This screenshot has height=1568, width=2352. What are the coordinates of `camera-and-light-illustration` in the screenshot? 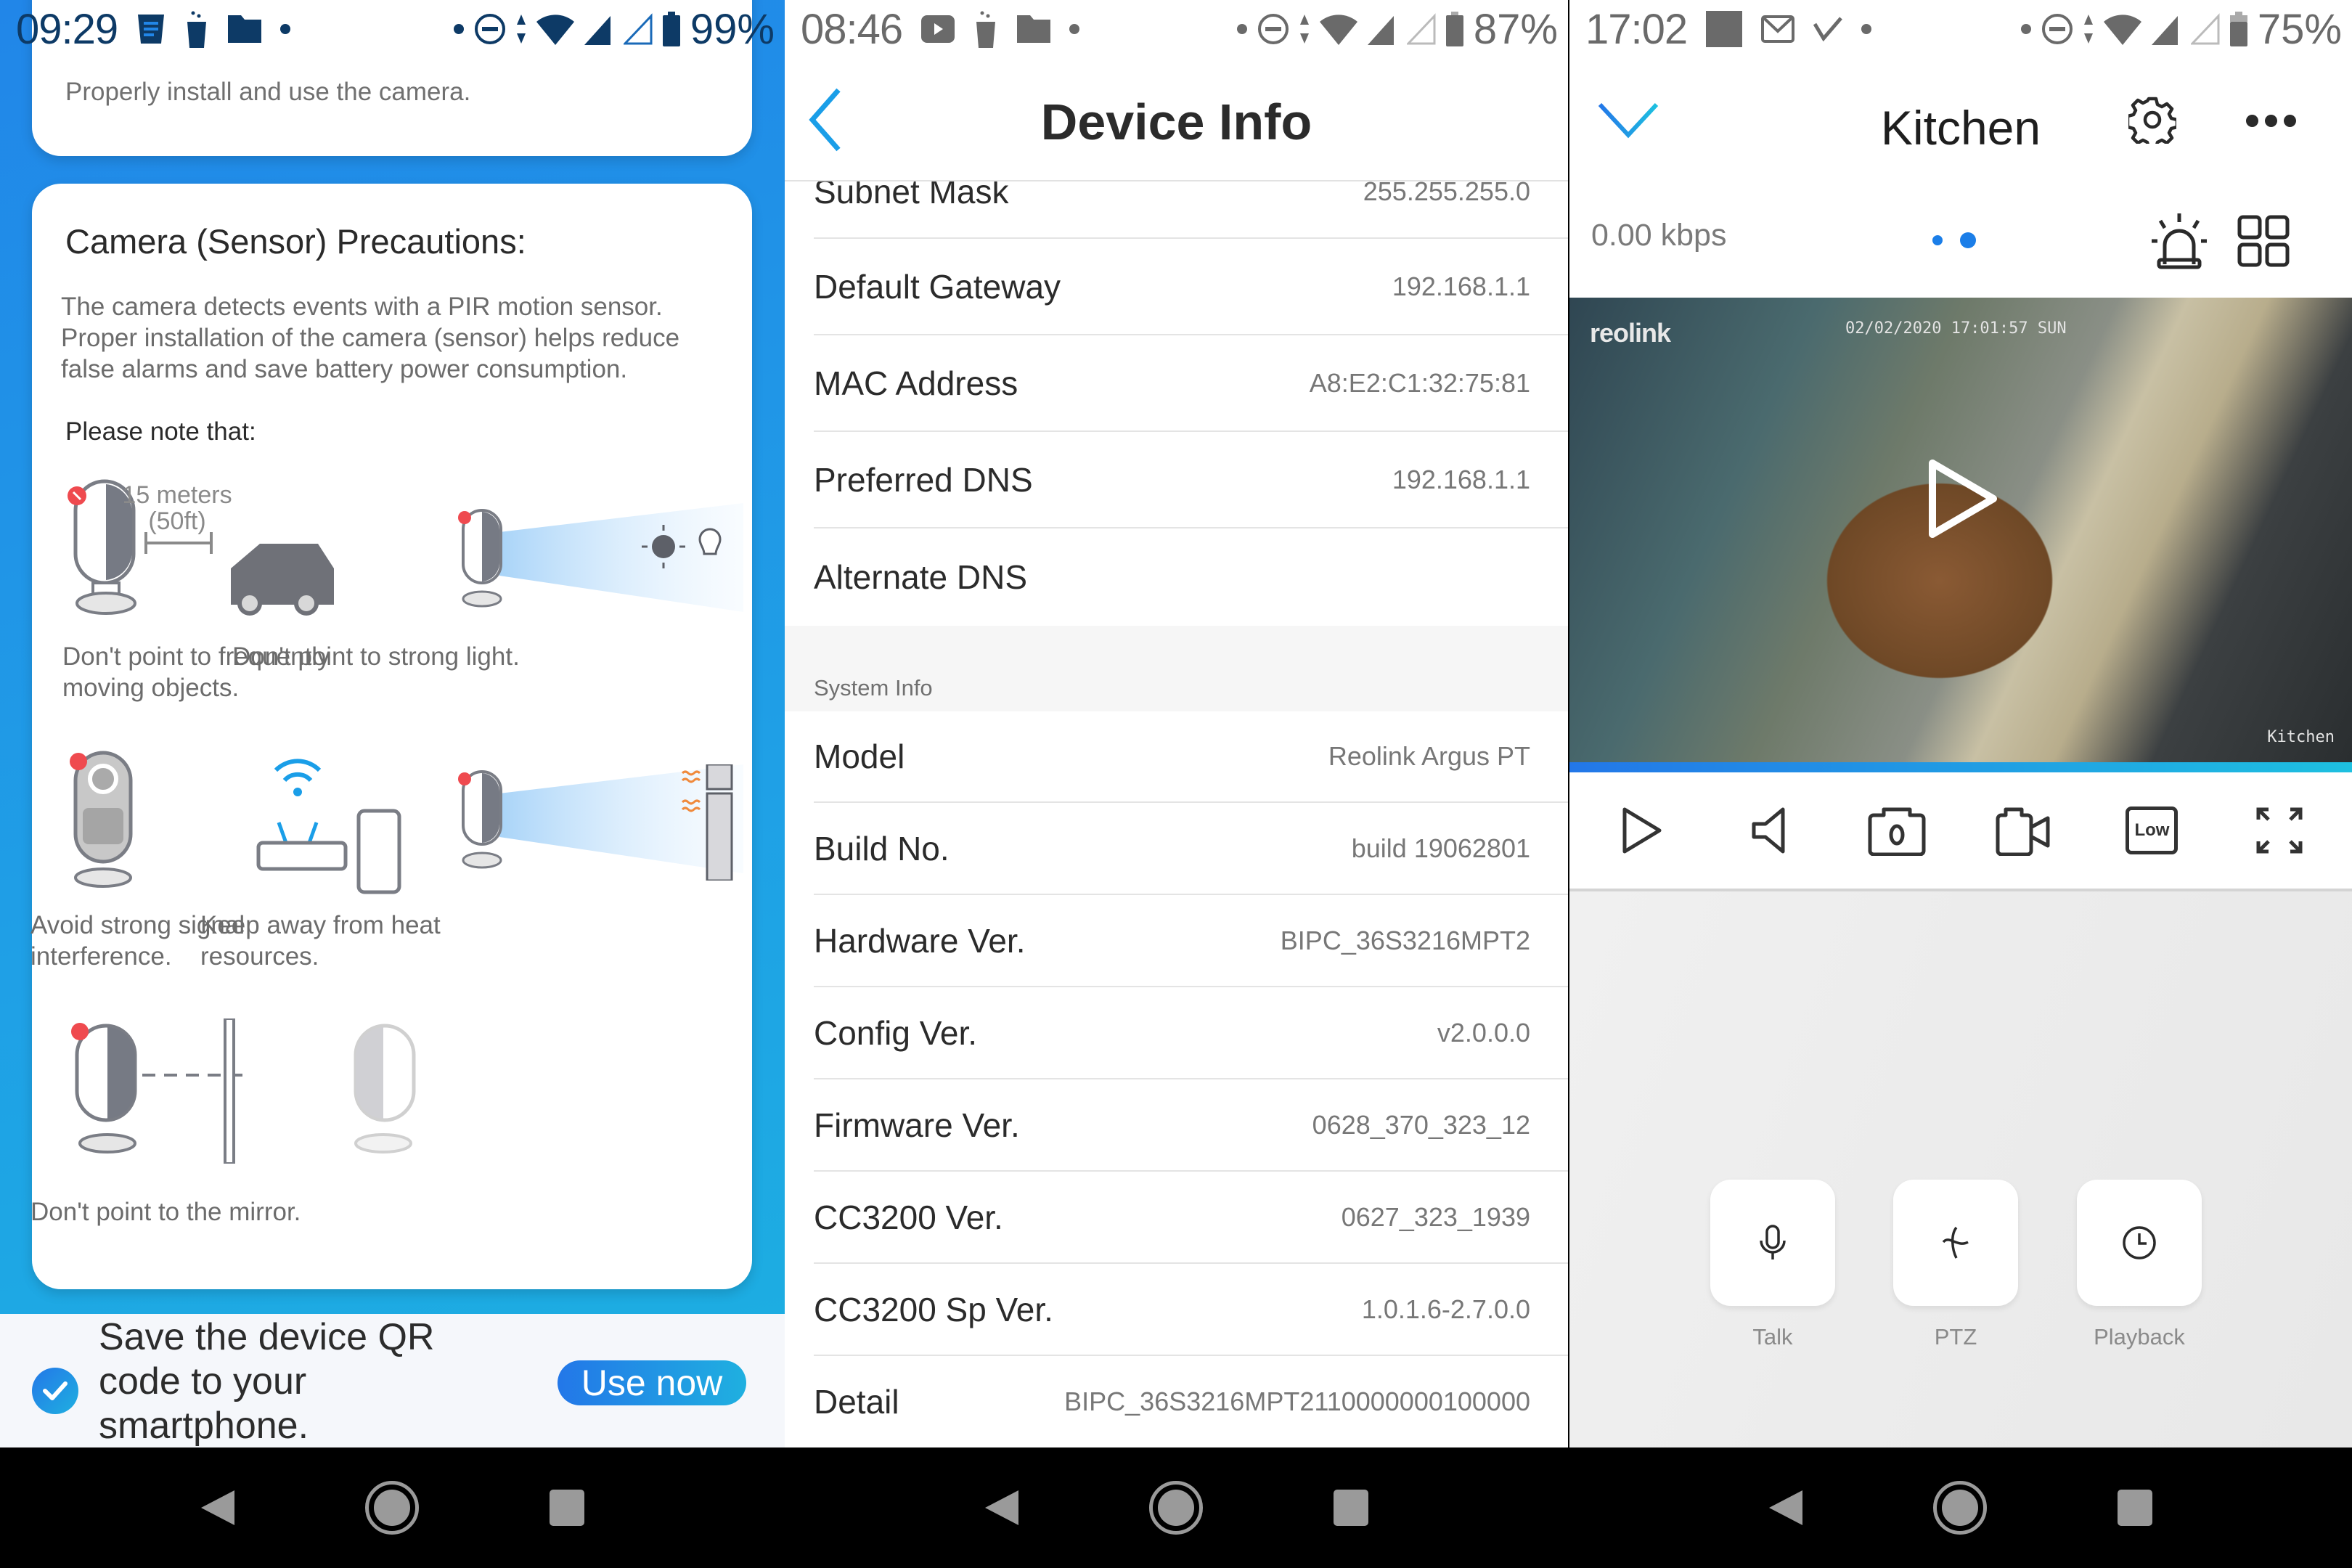 It's located at (600, 558).